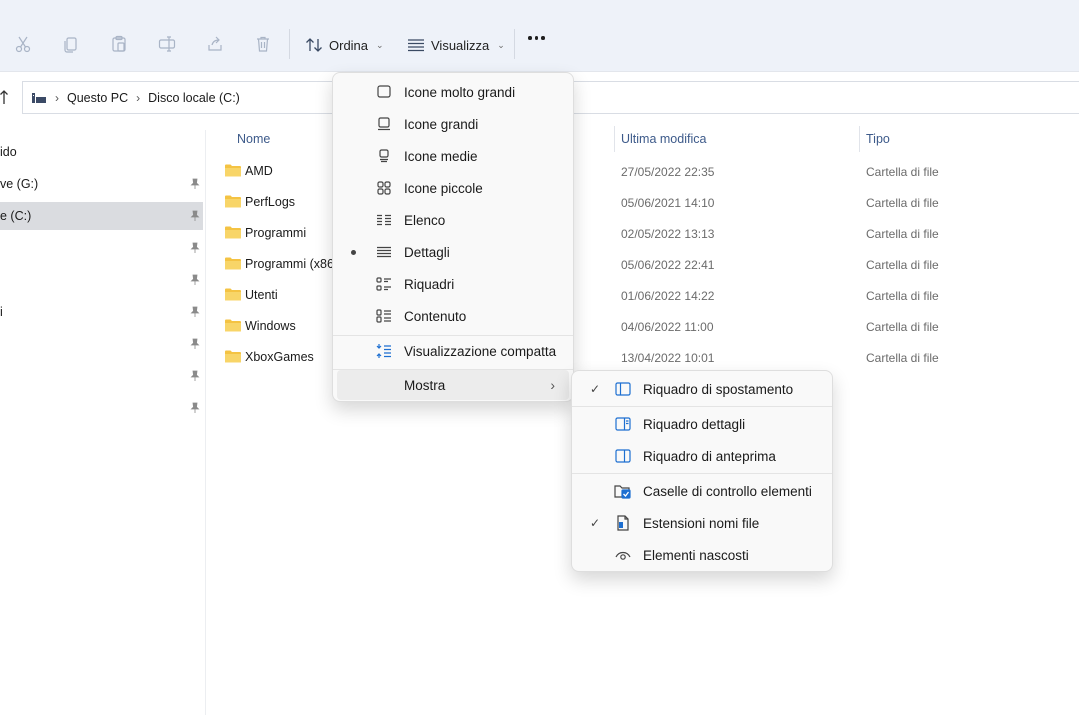 The image size is (1079, 715). I want to click on menu-item-item-checkboxes: Caselle di controllo elementi, so click(702, 491).